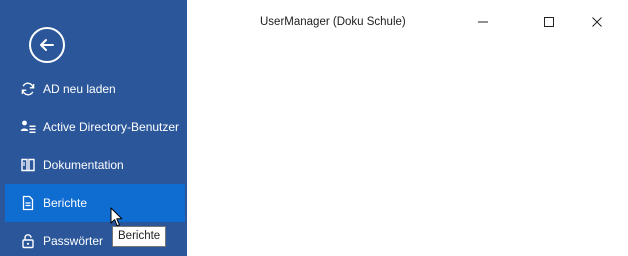 This screenshot has height=256, width=628. I want to click on nav-item-label: AD neu laden, so click(79, 89).